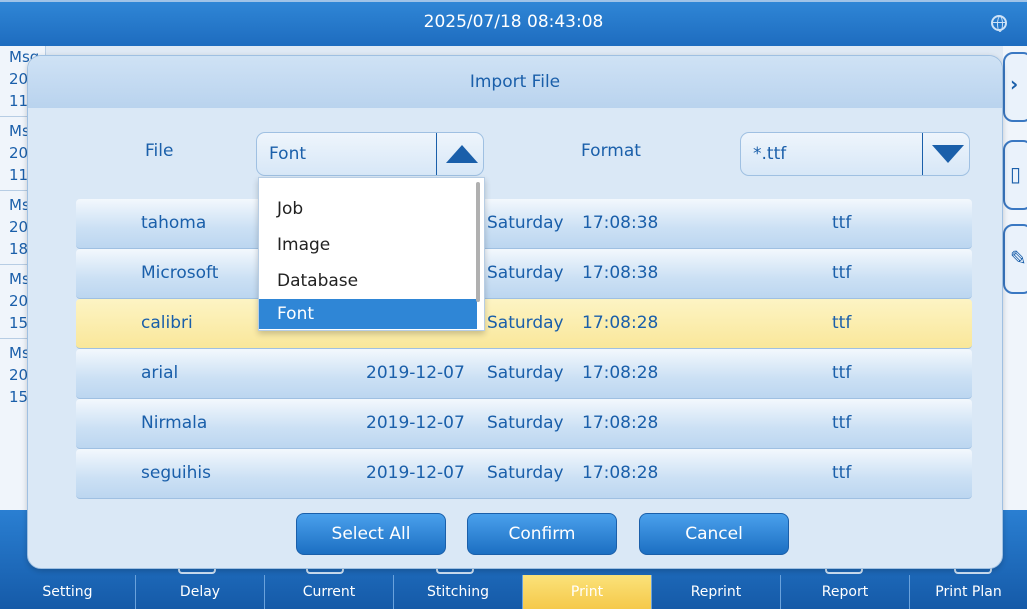 Image resolution: width=1027 pixels, height=609 pixels. I want to click on table-row-selected: calibri Saturday 17:08:28 ttf, so click(524, 324).